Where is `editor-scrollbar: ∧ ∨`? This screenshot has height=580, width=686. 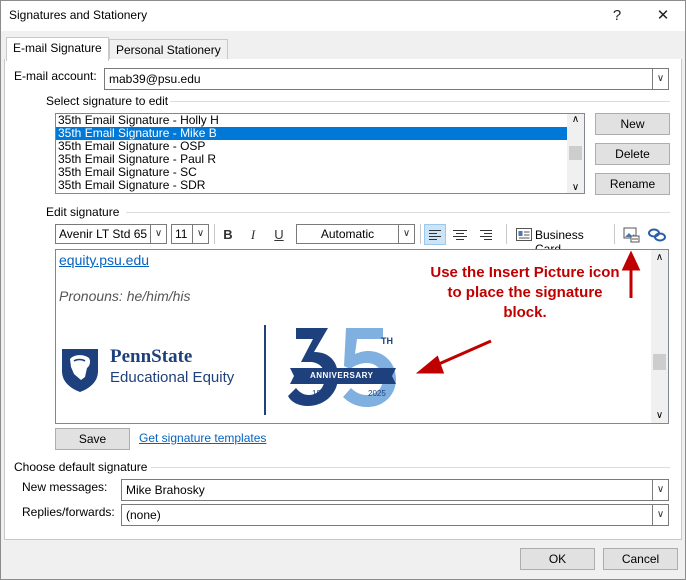
editor-scrollbar: ∧ ∨ is located at coordinates (659, 336).